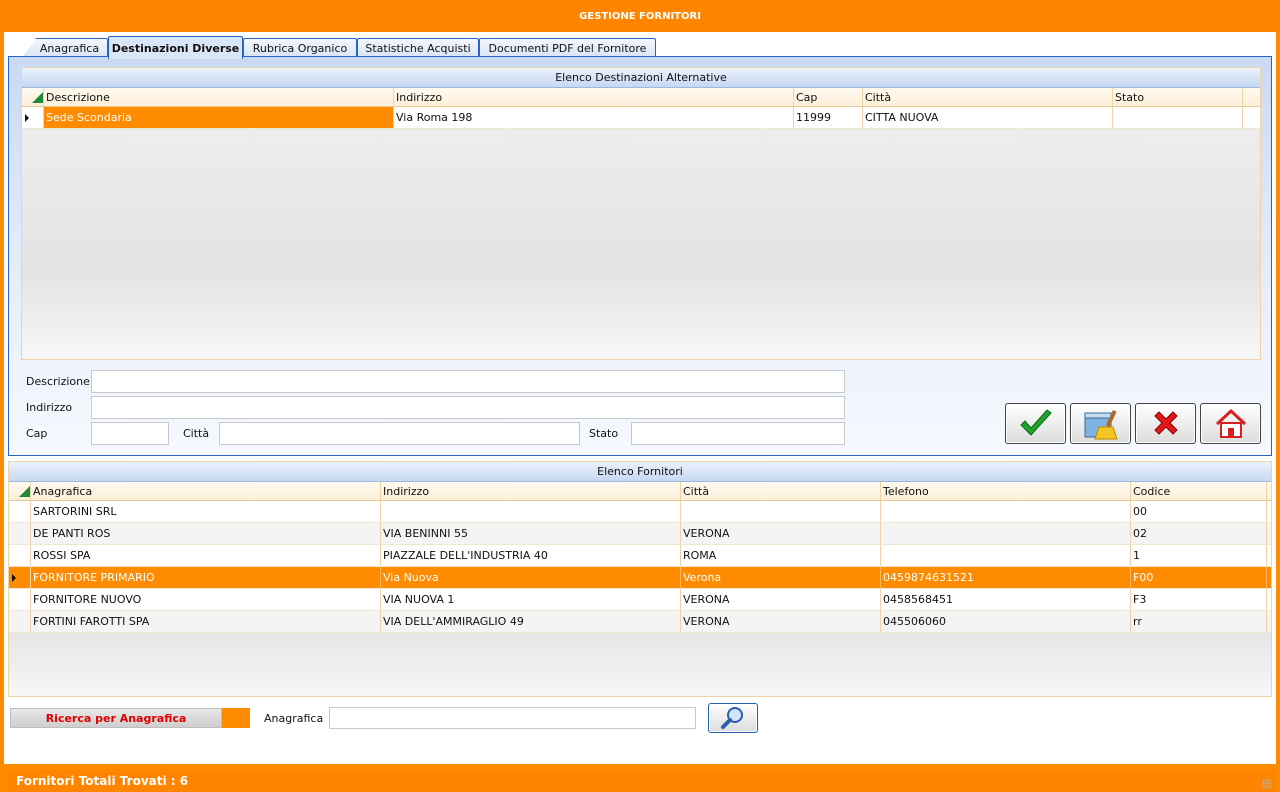  I want to click on cell-indirizzo: VIA BENINNI 55, so click(531, 533).